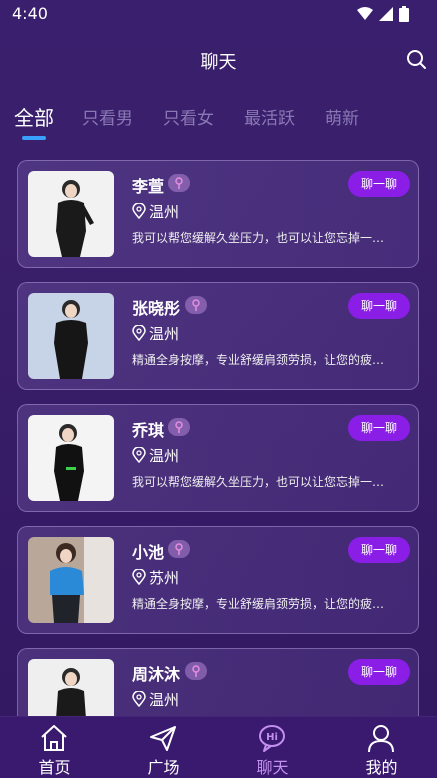 The image size is (437, 778). Describe the element at coordinates (218, 122) in the screenshot. I see `filter-tabs: 全部 只看男 只看女 最活跃 萌新` at that location.